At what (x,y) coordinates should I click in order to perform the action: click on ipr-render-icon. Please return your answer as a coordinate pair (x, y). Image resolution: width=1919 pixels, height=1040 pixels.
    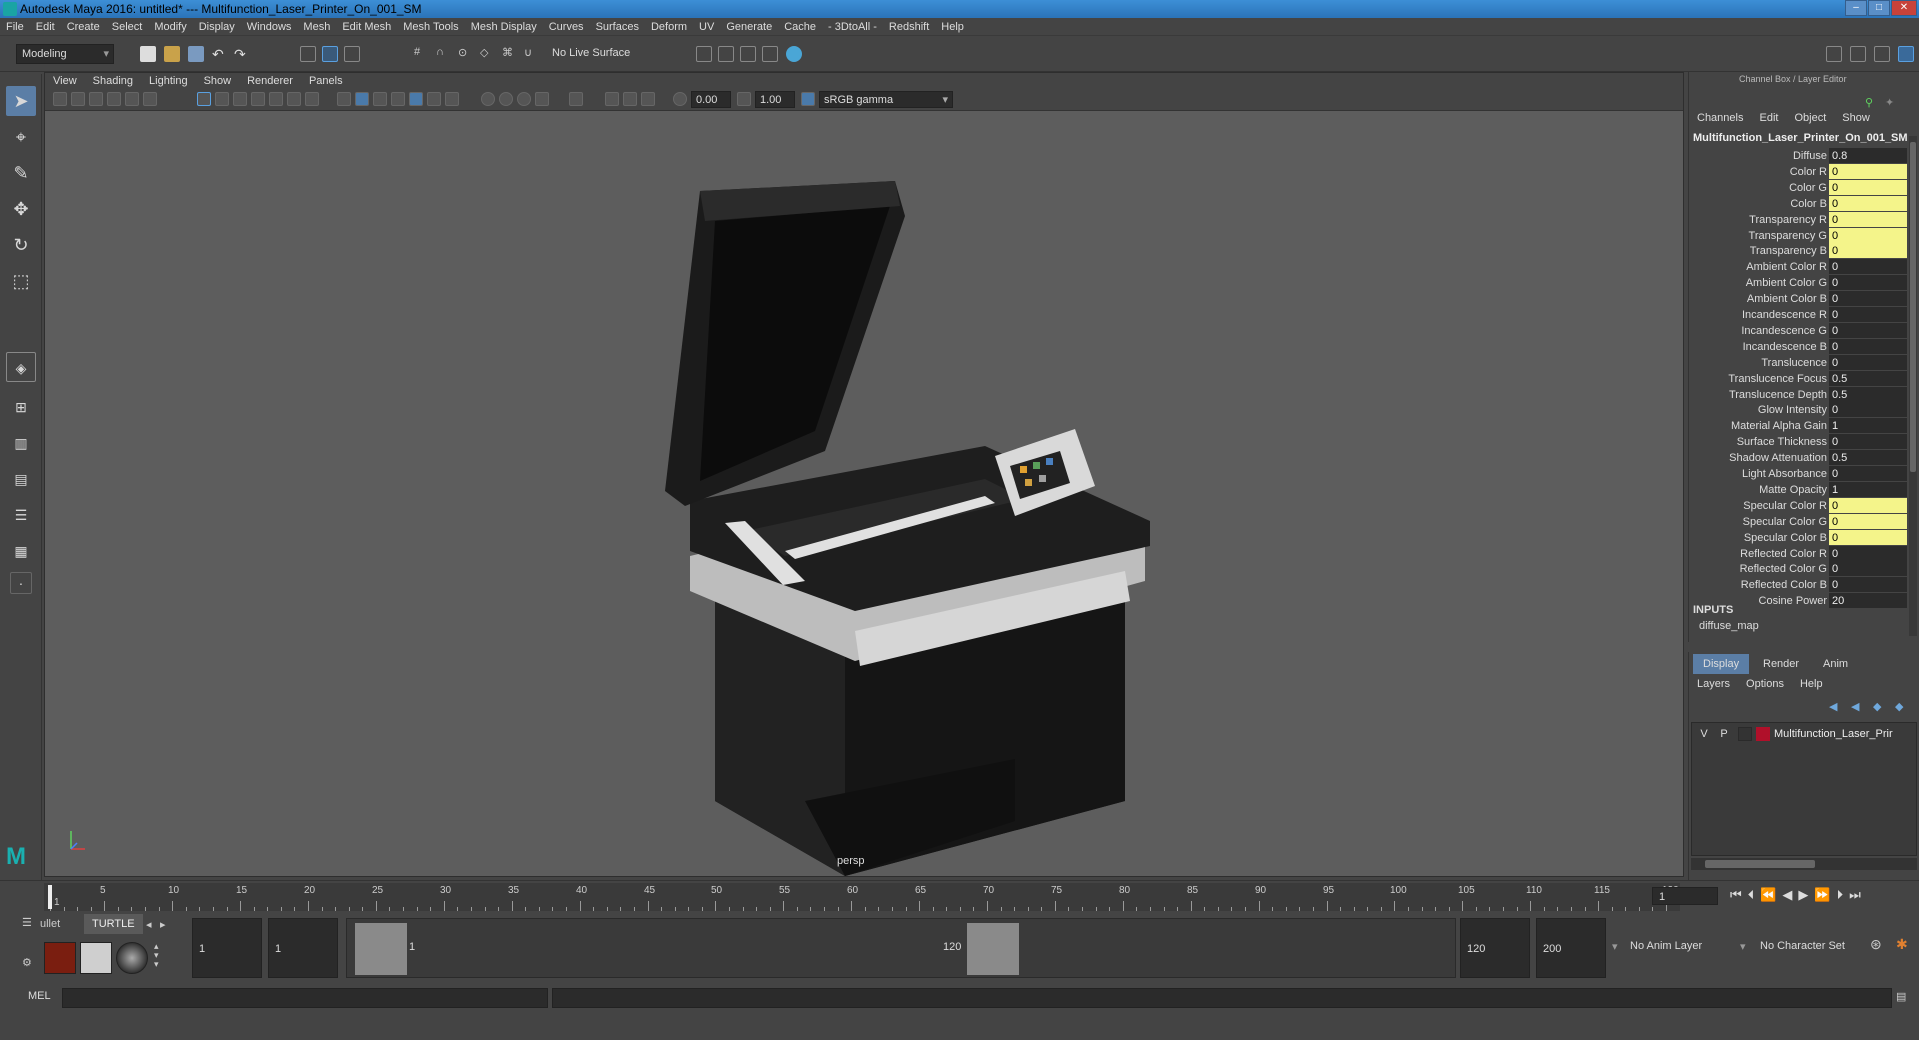
    Looking at the image, I should click on (748, 54).